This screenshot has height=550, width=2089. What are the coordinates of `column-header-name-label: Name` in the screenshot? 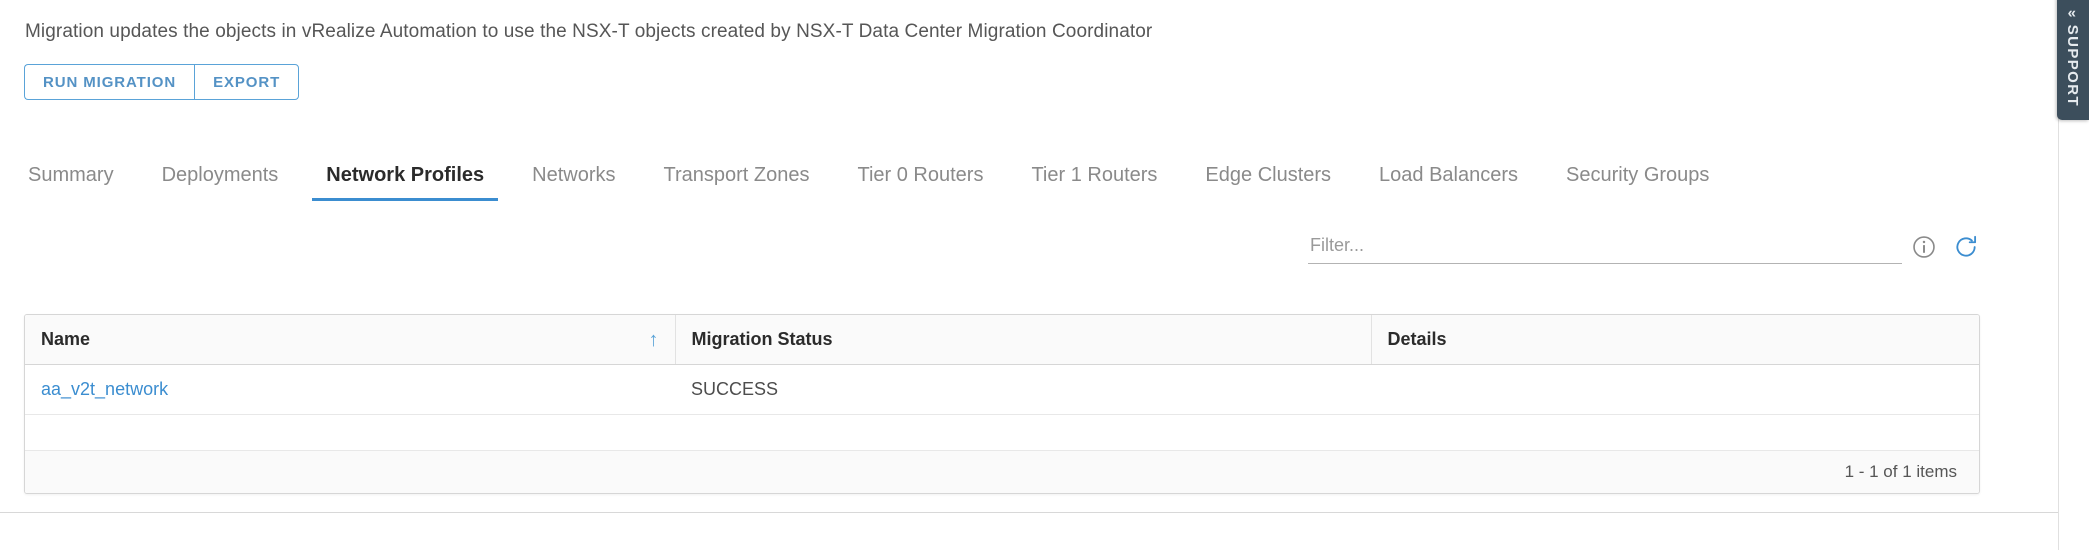 It's located at (66, 339).